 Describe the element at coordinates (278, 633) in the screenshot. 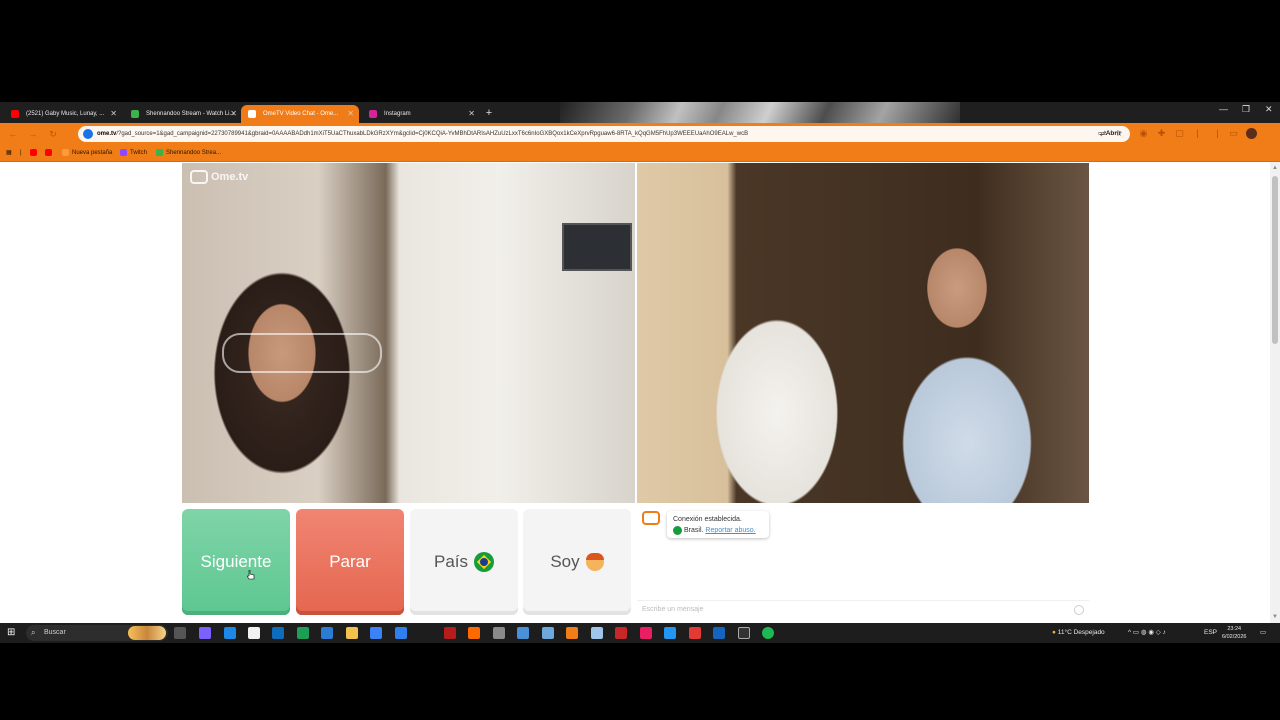

I see `outlook-icon` at that location.